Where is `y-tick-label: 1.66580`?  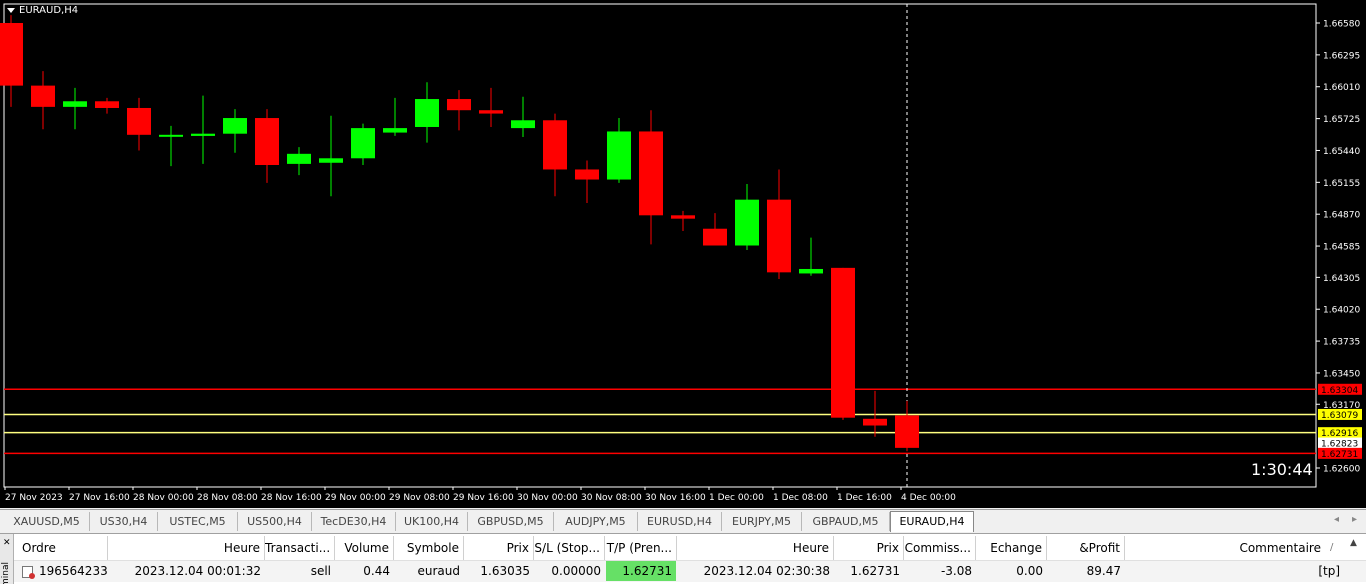 y-tick-label: 1.66580 is located at coordinates (1341, 25).